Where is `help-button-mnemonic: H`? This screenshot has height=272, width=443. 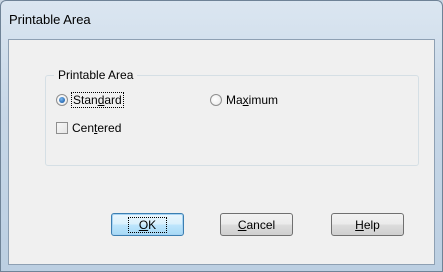
help-button-mnemonic: H is located at coordinates (359, 224).